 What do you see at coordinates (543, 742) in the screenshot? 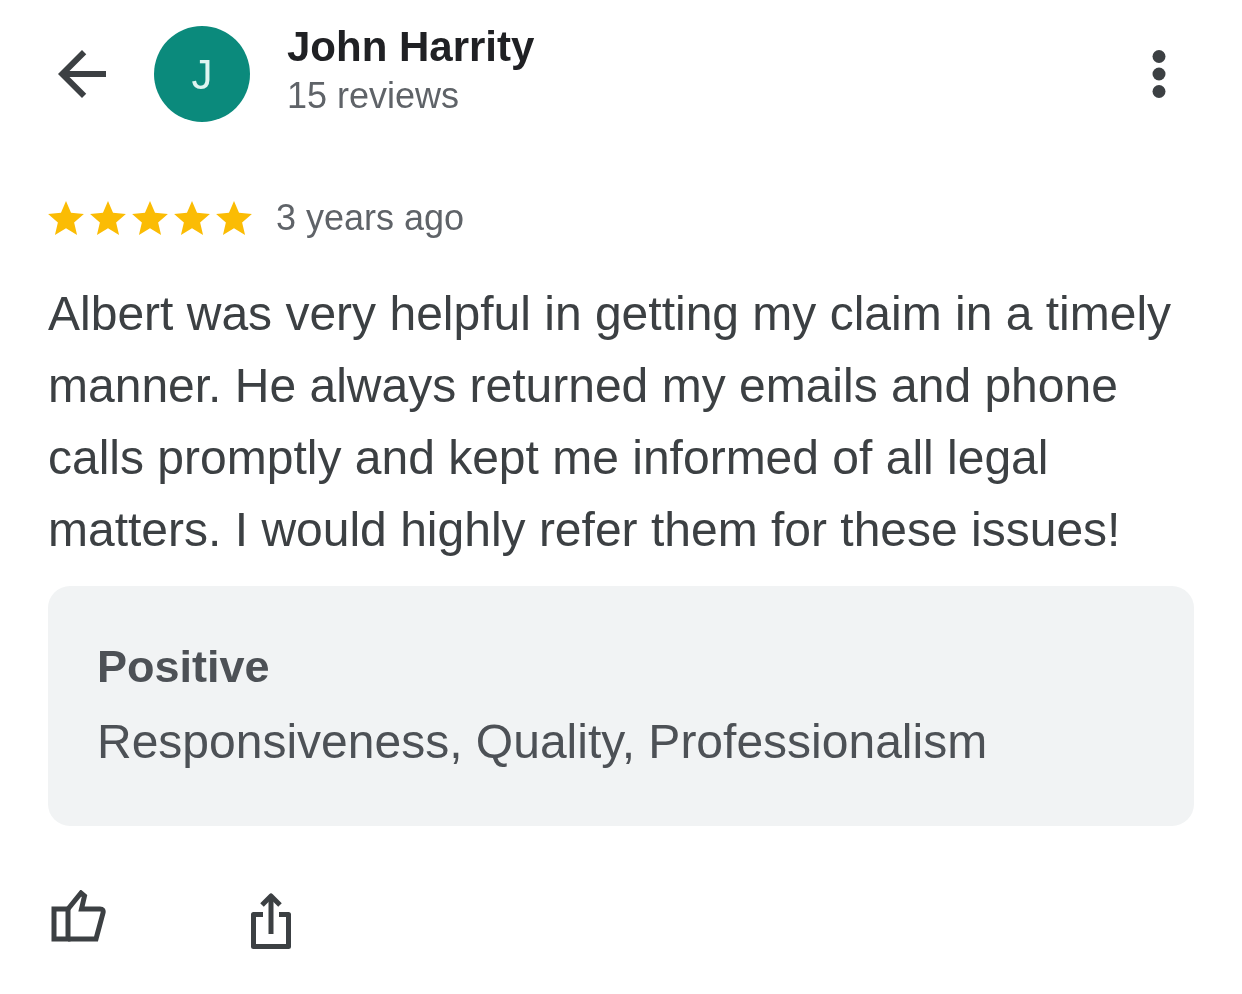
I see `highlights-text: Responsiveness, Quality, Professionalism` at bounding box center [543, 742].